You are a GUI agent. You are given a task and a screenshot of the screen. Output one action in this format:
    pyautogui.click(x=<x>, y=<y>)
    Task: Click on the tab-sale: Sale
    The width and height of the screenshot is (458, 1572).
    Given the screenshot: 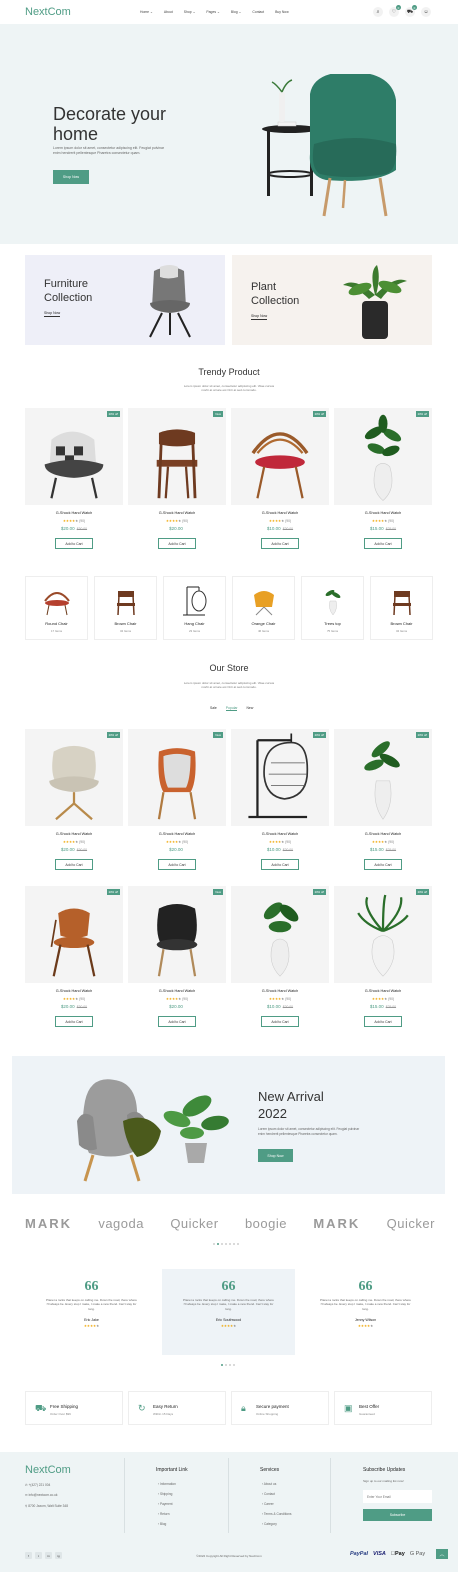 What is the action you would take?
    pyautogui.click(x=213, y=708)
    